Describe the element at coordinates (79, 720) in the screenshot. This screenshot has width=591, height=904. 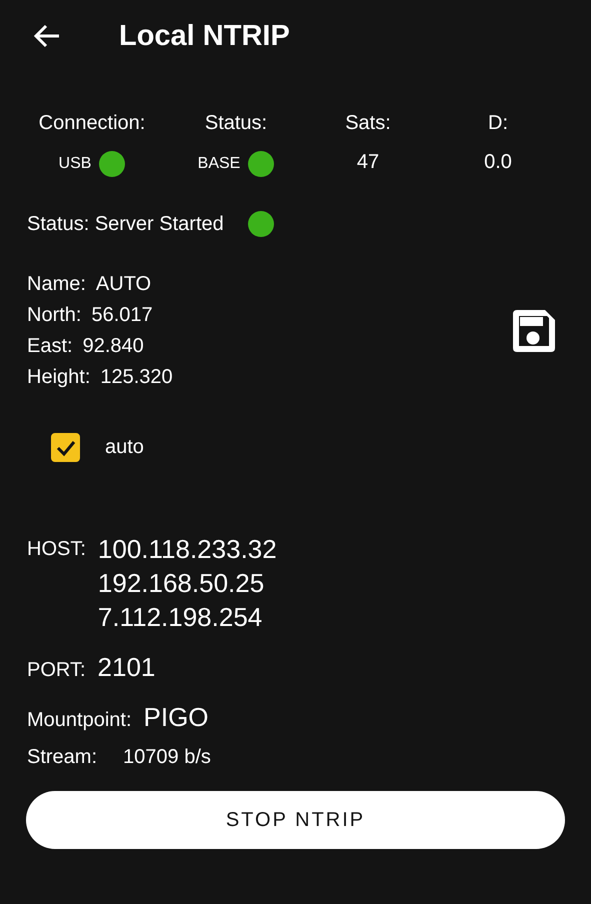
I see `mountpoint-label: Mountpoint:` at that location.